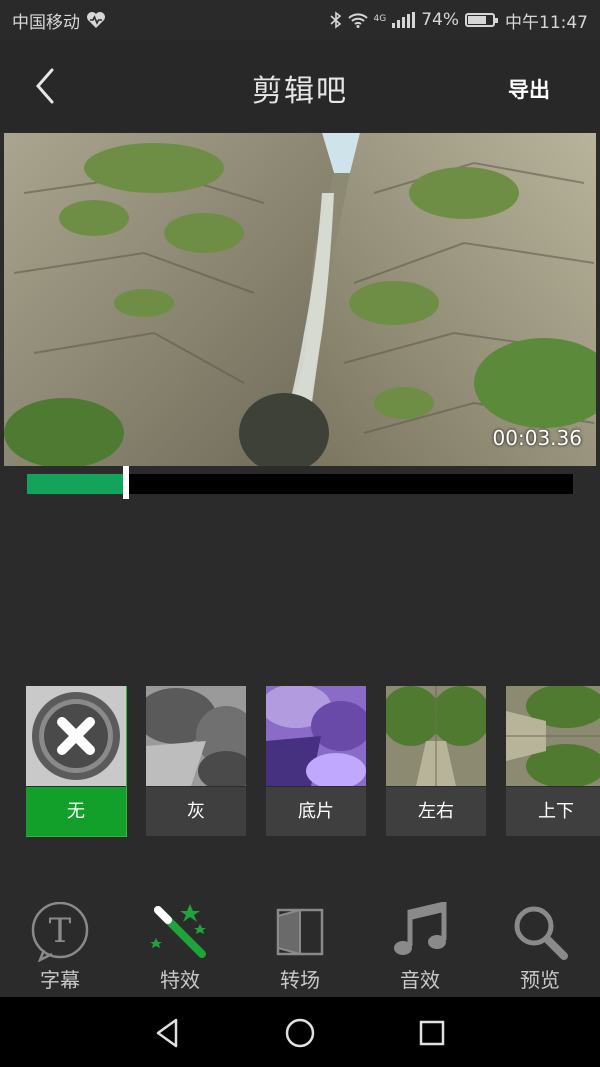  Describe the element at coordinates (541, 933) in the screenshot. I see `magnifier-icon` at that location.